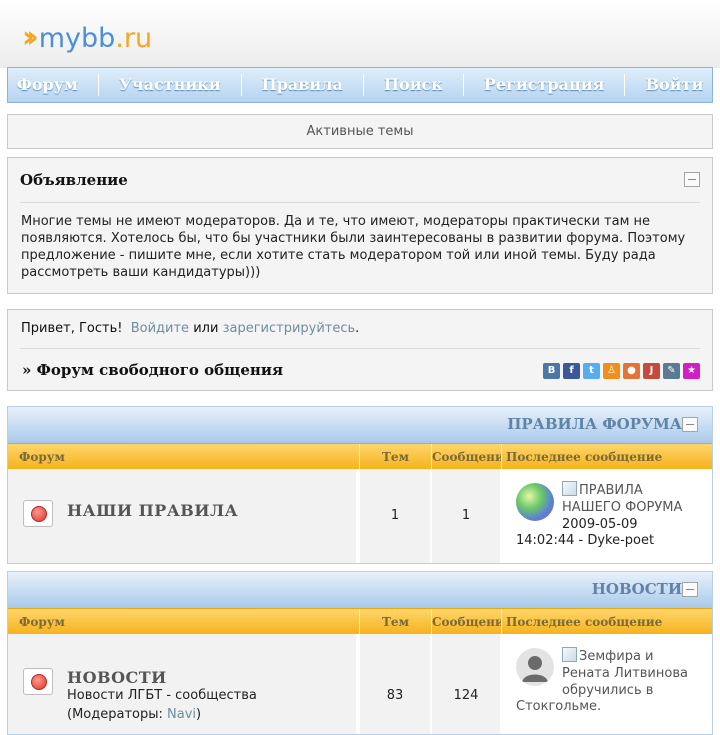  What do you see at coordinates (360, 131) in the screenshot?
I see `active-topics-link: Активные темы` at bounding box center [360, 131].